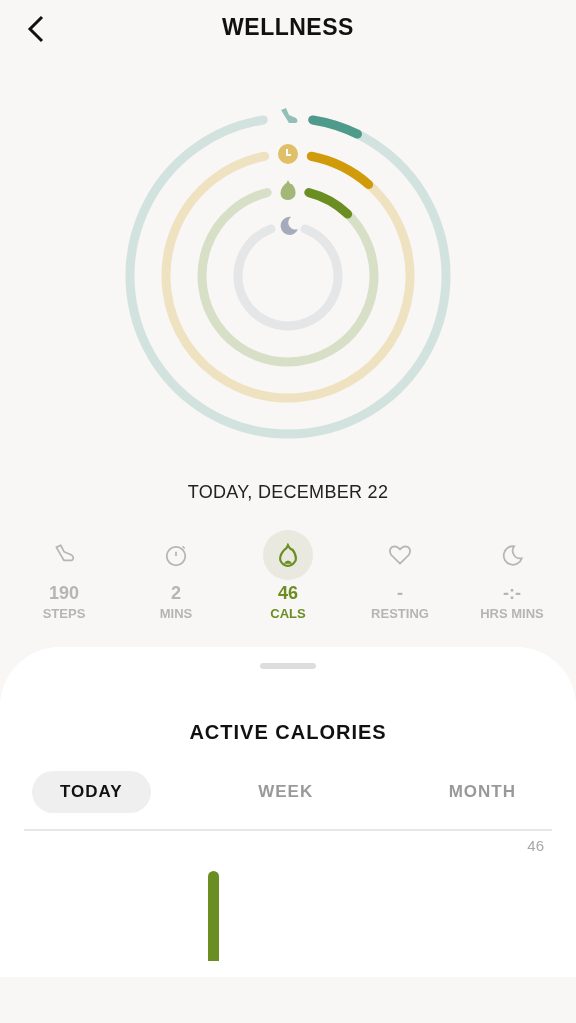 This screenshot has width=576, height=1023. What do you see at coordinates (288, 594) in the screenshot?
I see `stat-value: 46` at bounding box center [288, 594].